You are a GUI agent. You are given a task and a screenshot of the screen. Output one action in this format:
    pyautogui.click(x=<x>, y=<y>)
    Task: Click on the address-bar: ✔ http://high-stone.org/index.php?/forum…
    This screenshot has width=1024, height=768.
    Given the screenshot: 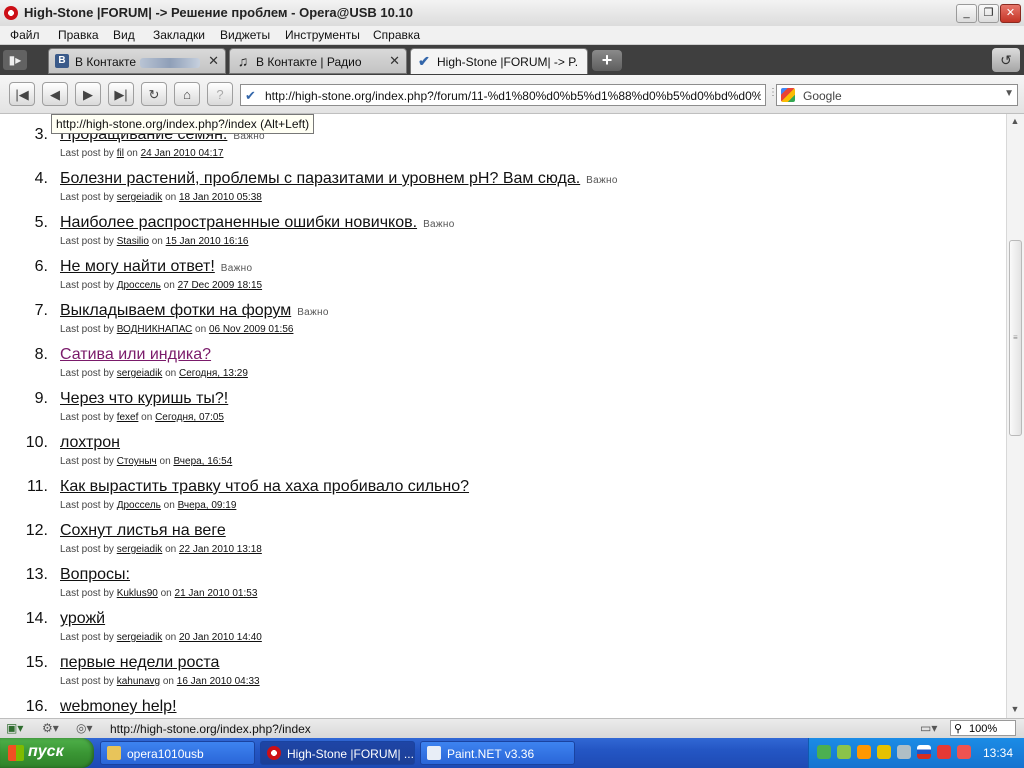 What is the action you would take?
    pyautogui.click(x=503, y=95)
    